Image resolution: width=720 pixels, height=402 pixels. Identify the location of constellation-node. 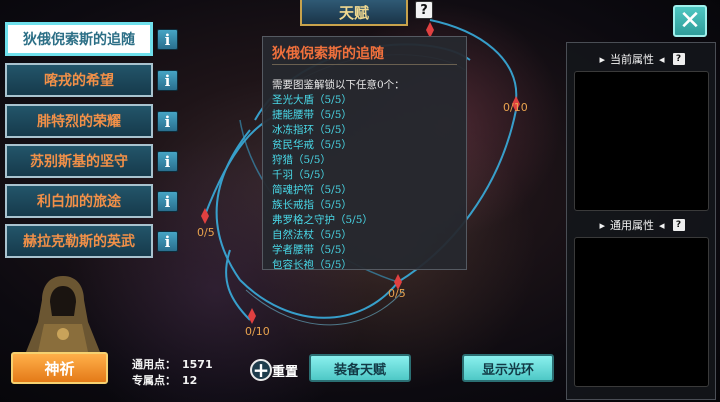
(252, 316).